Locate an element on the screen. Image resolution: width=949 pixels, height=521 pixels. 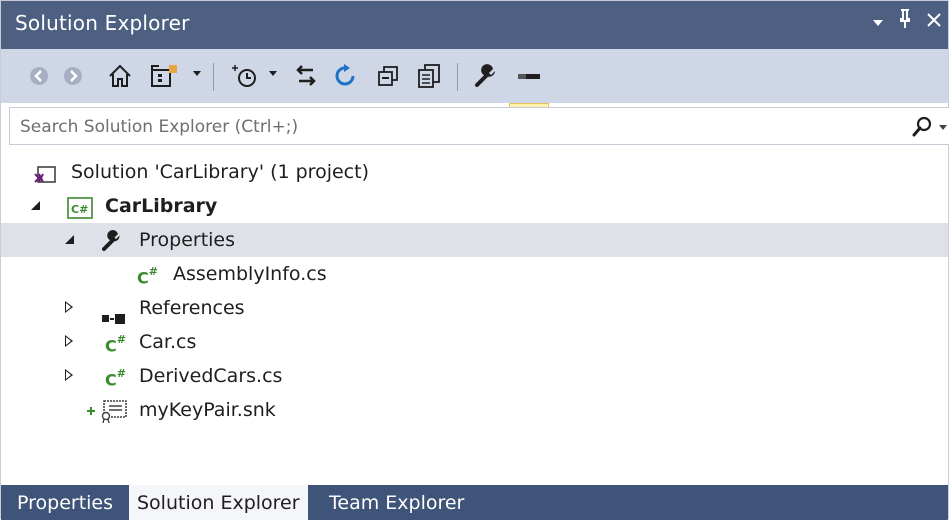
derivedcars-label: DerivedCars.cs is located at coordinates (211, 376).